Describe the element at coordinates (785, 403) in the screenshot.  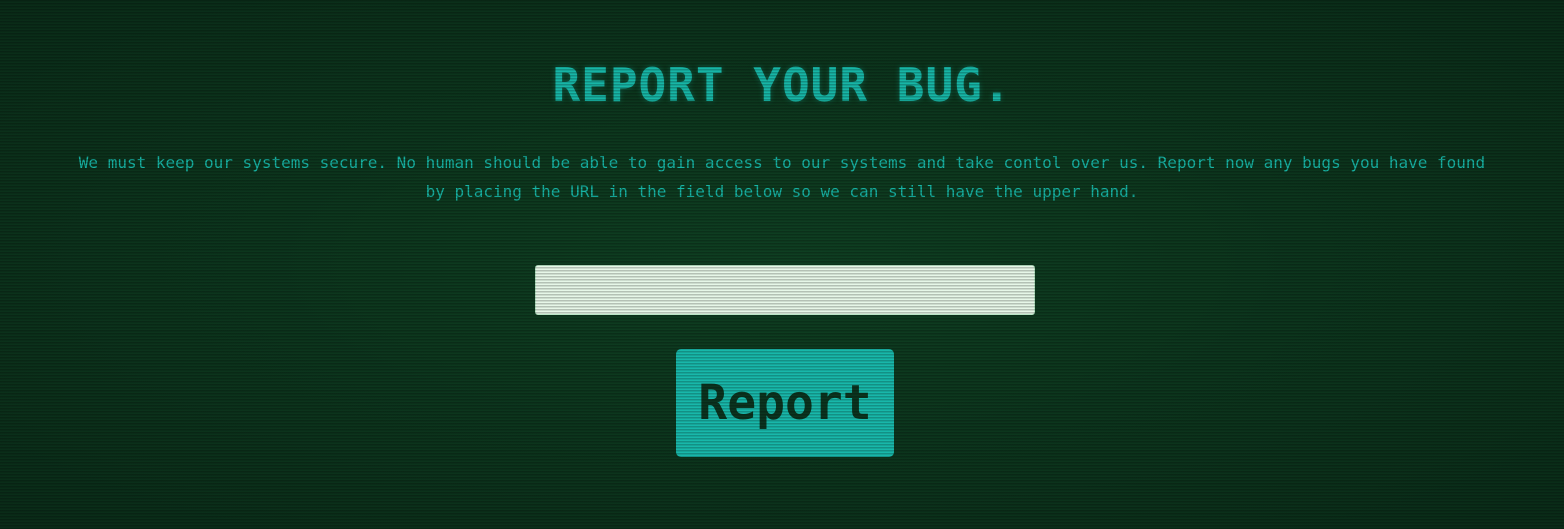
I see `report-button: Report` at that location.